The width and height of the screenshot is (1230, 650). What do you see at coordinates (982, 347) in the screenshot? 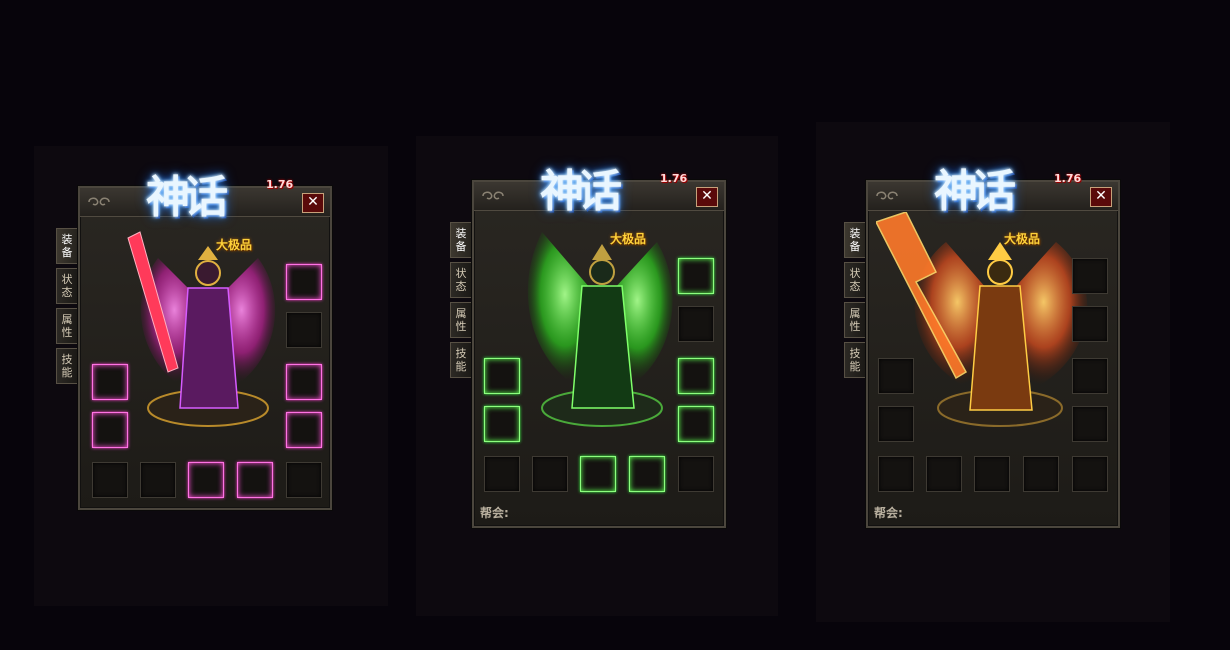
I see `character-panel-gold: ✕ 神话 1.76 大极品 装备 状态 属性 技能 帮会:` at bounding box center [982, 347].